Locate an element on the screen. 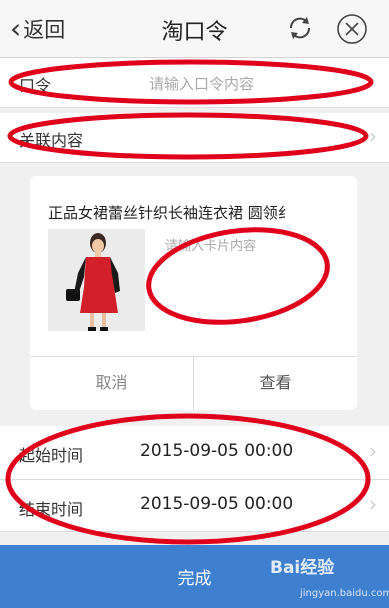 The image size is (389, 608). cancel-button: 取消 is located at coordinates (111, 383).